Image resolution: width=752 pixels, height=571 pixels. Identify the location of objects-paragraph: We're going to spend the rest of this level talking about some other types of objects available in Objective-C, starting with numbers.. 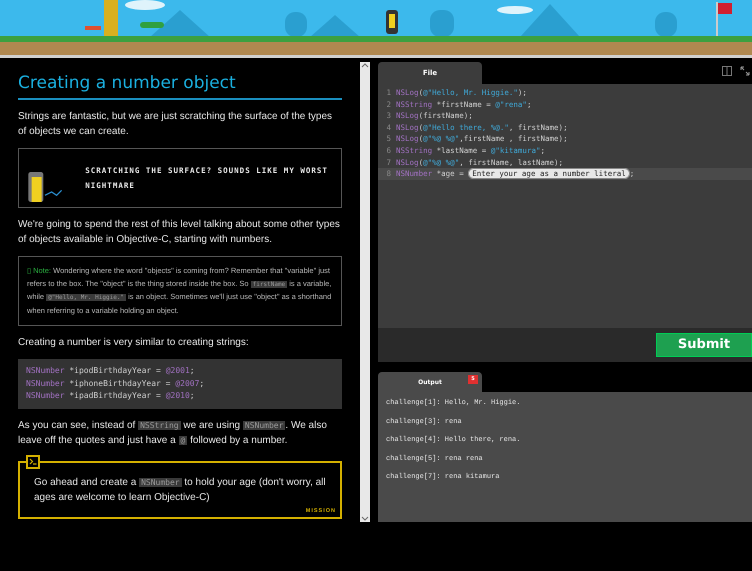
(179, 232).